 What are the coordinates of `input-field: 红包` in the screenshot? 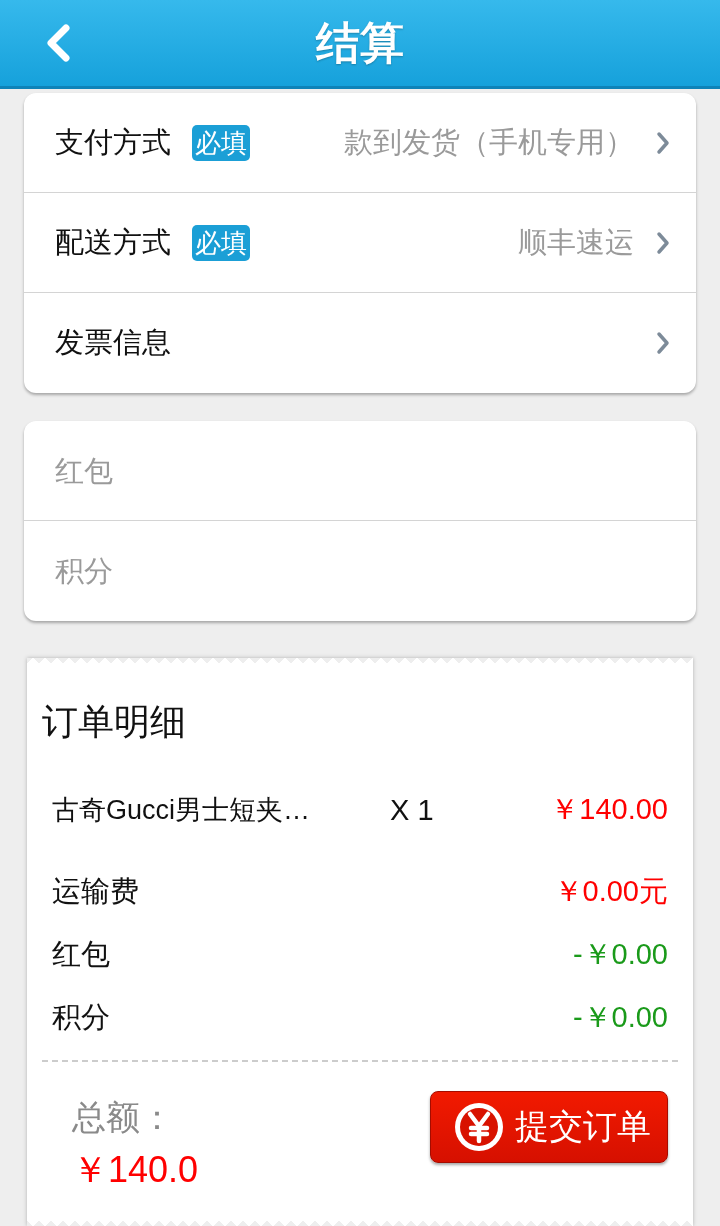 It's located at (362, 470).